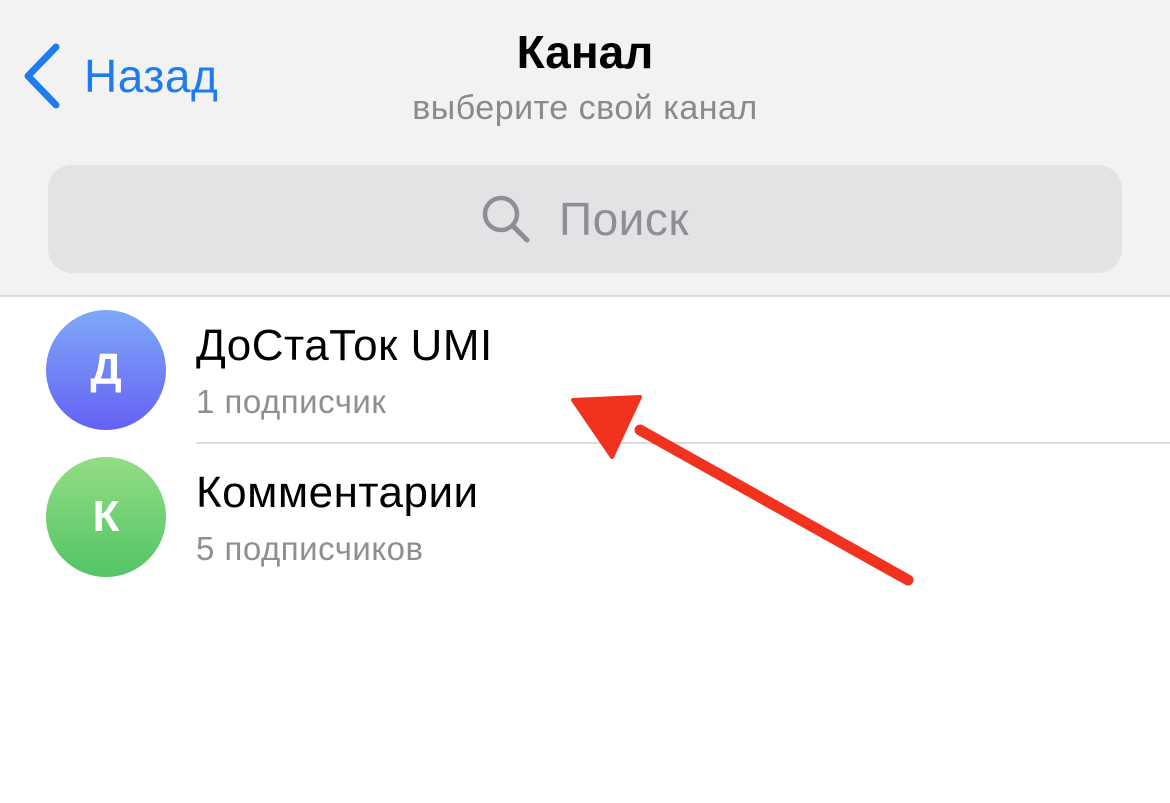  What do you see at coordinates (585, 108) in the screenshot?
I see `page-subtitle: выберите свой канал` at bounding box center [585, 108].